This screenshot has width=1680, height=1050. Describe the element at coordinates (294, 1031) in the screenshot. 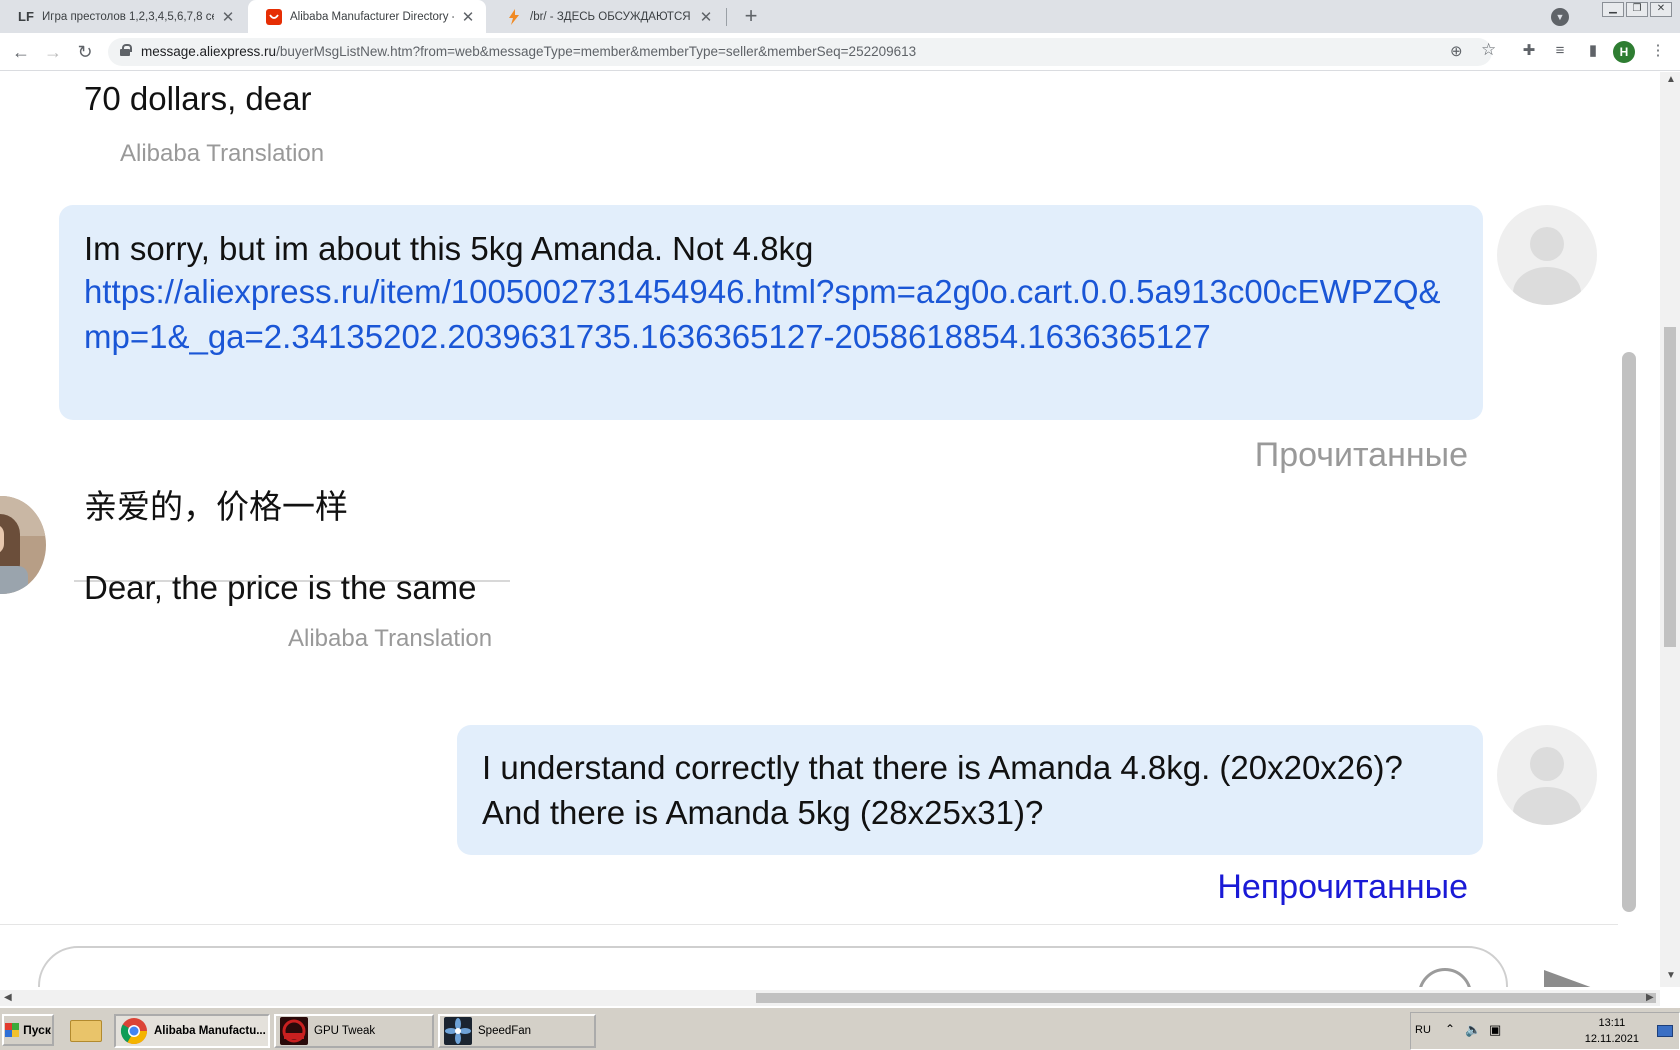

I see `gpu-tweak-icon` at that location.